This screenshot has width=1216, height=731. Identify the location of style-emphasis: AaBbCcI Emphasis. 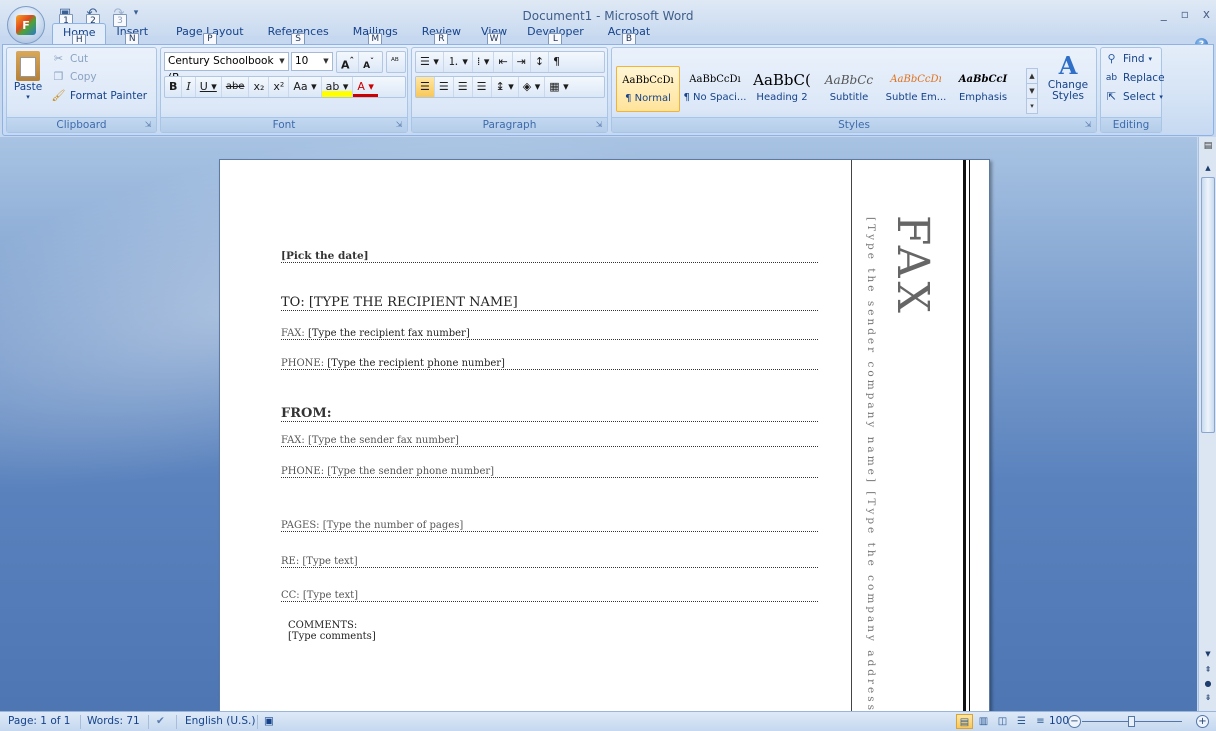
(983, 89).